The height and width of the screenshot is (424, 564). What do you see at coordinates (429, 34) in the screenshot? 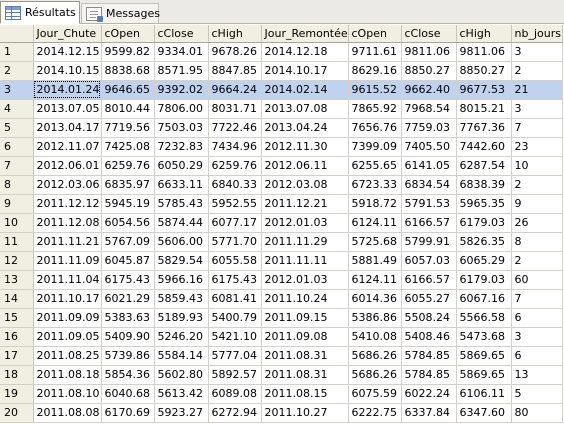
I see `column-header: cClose` at bounding box center [429, 34].